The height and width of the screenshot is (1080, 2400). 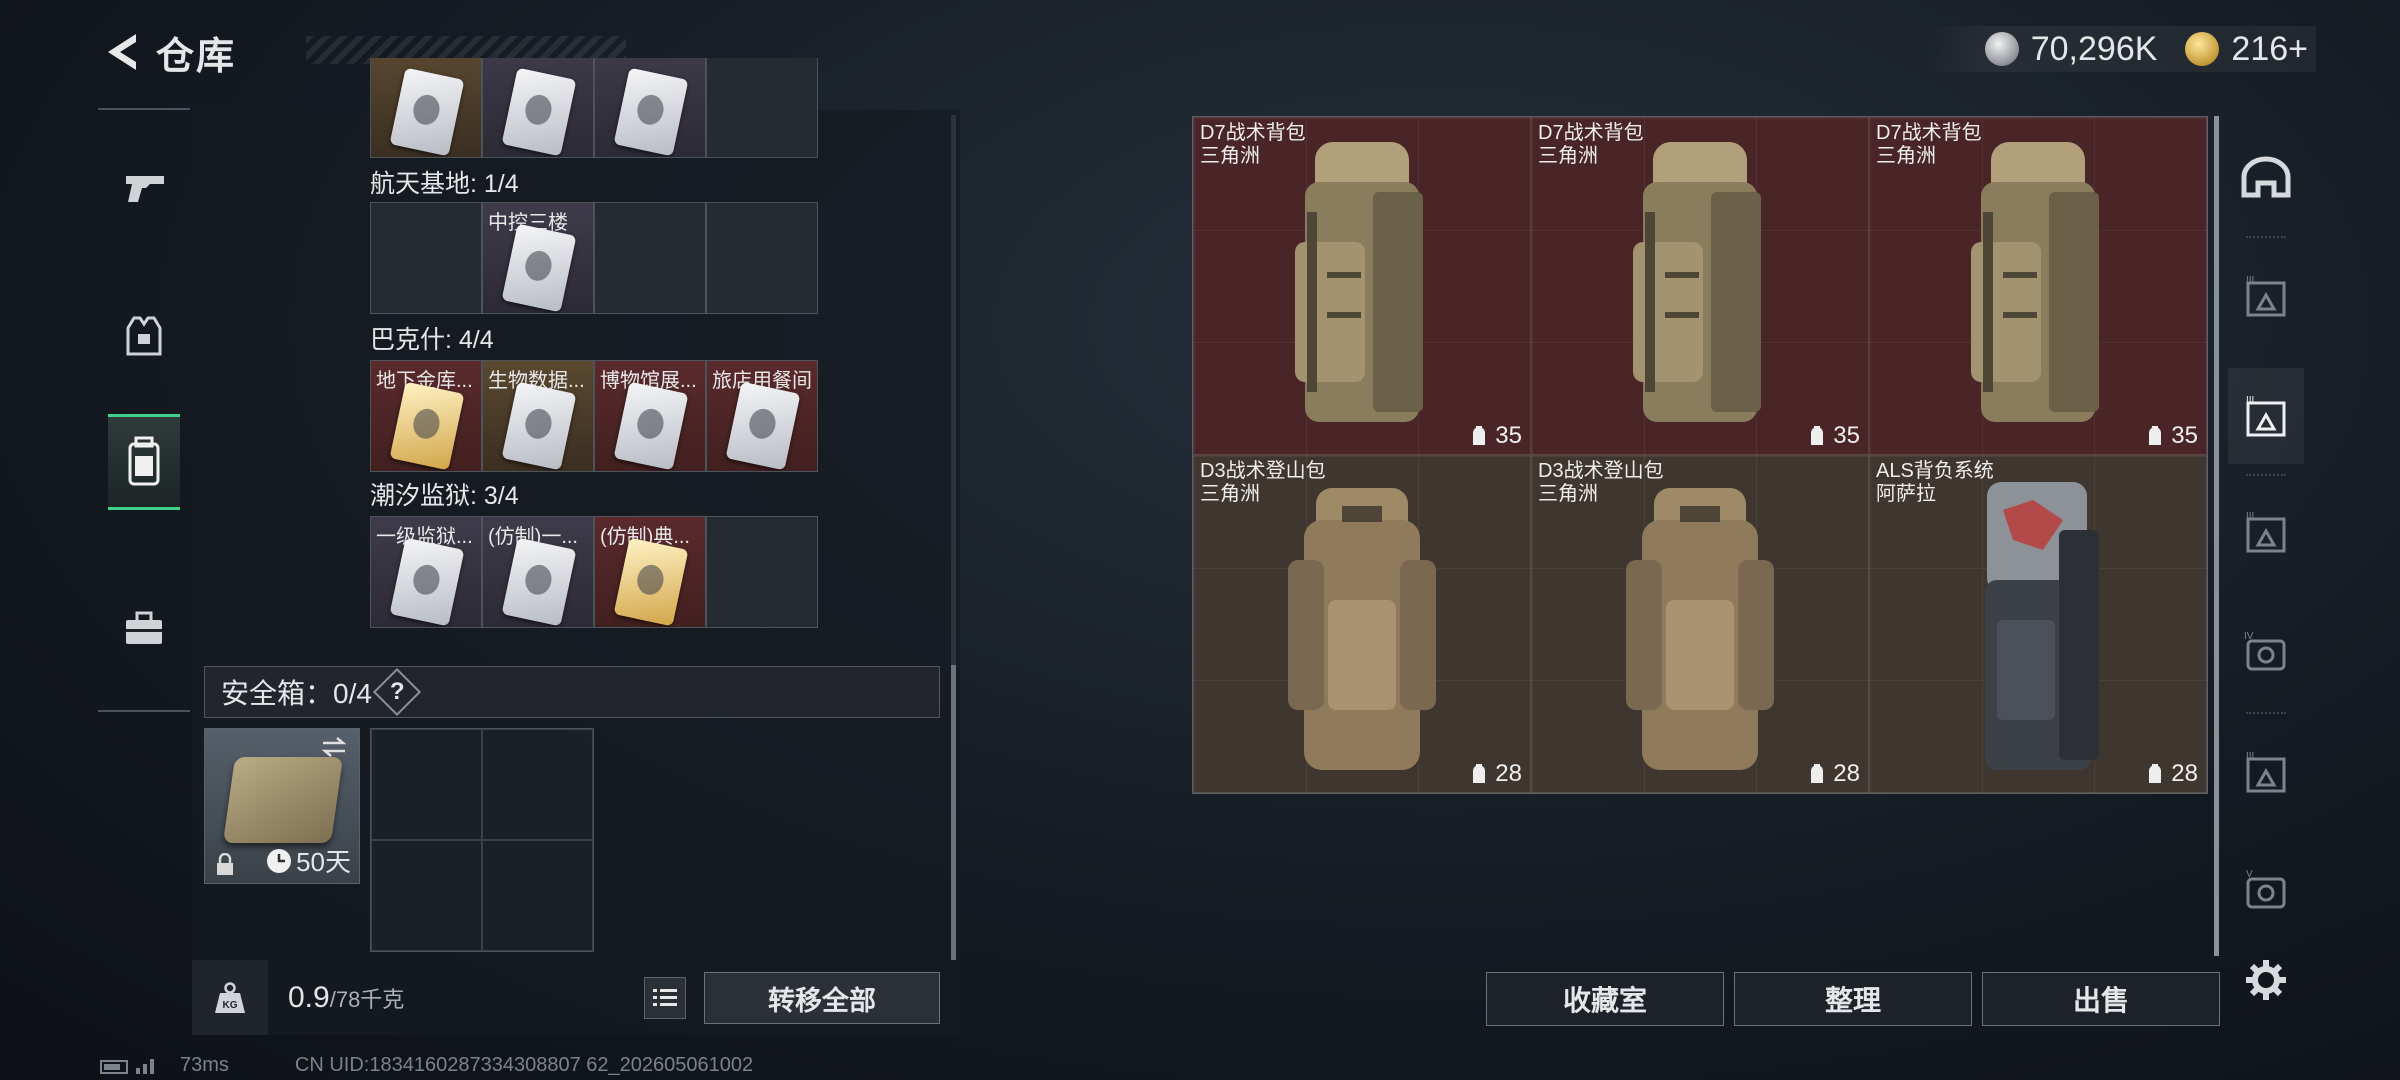 I want to click on nav-weapons, so click(x=144, y=188).